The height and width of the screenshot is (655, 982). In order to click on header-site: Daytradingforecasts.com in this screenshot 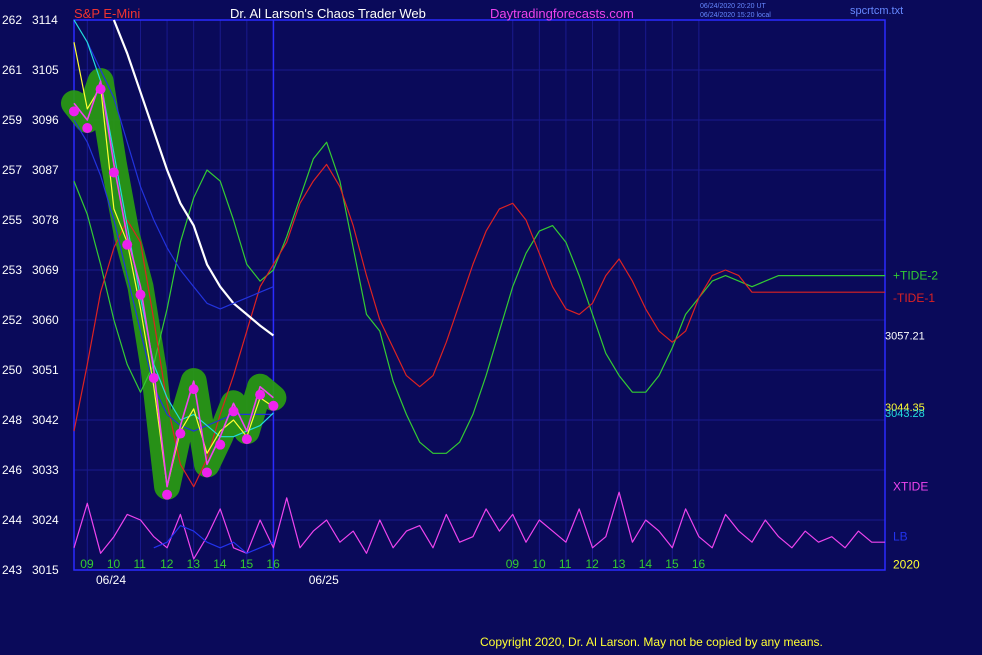, I will do `click(562, 13)`.